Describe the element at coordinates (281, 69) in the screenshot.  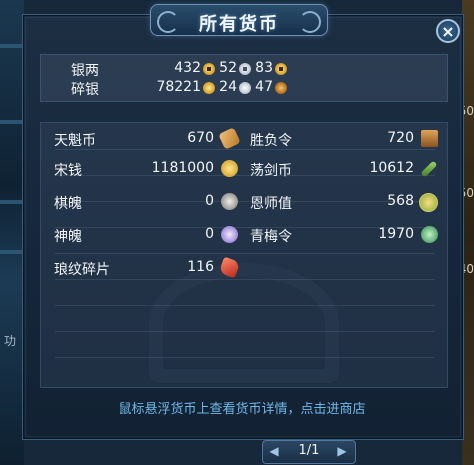
I see `copper-tael-icon` at that location.